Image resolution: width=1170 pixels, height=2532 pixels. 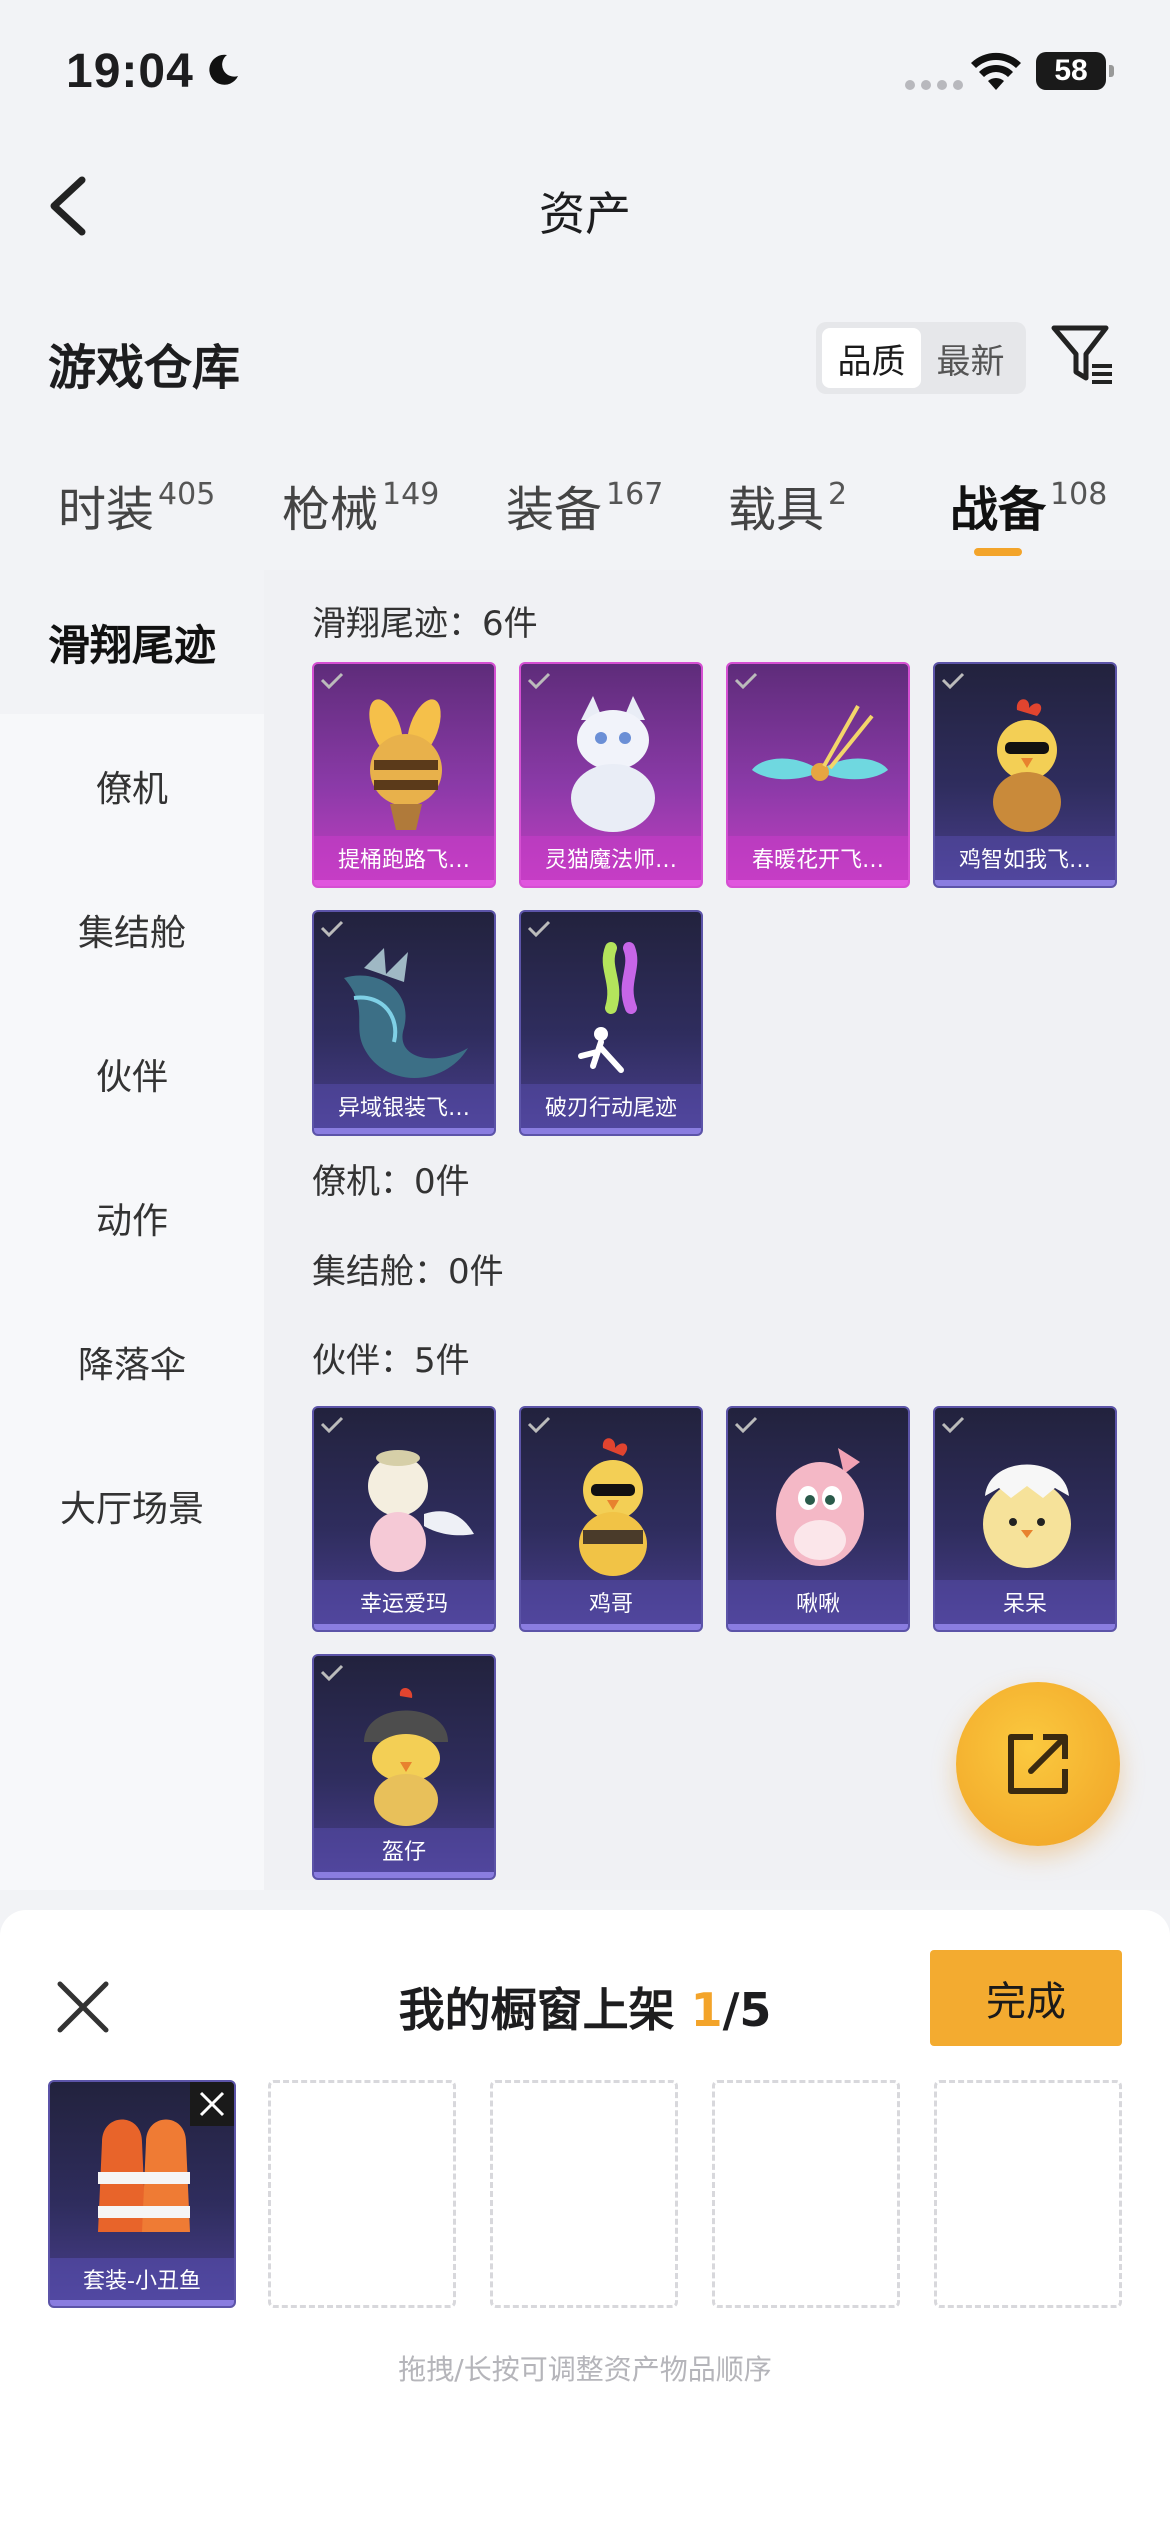 I want to click on white-cat-icon, so click(x=613, y=764).